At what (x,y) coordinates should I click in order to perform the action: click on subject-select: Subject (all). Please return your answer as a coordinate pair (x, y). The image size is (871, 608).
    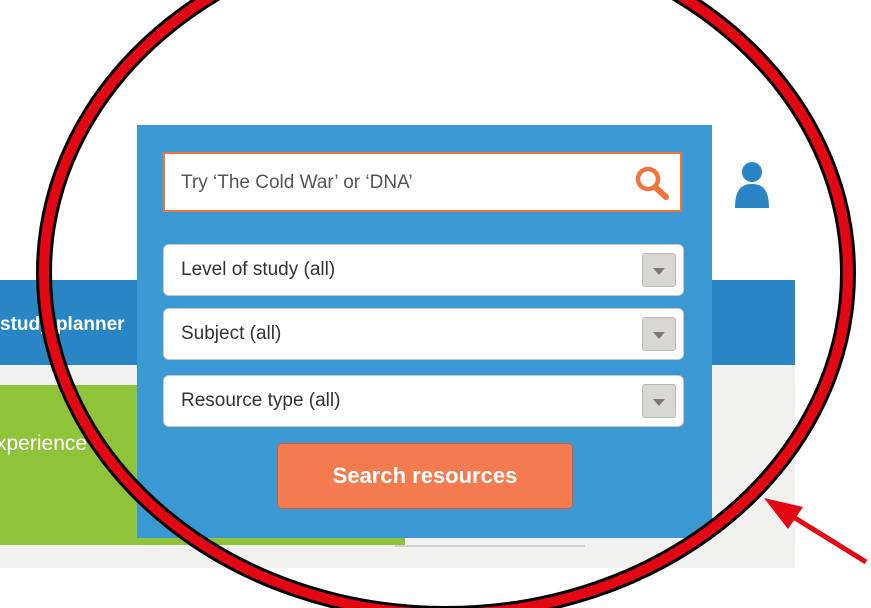
    Looking at the image, I should click on (423, 334).